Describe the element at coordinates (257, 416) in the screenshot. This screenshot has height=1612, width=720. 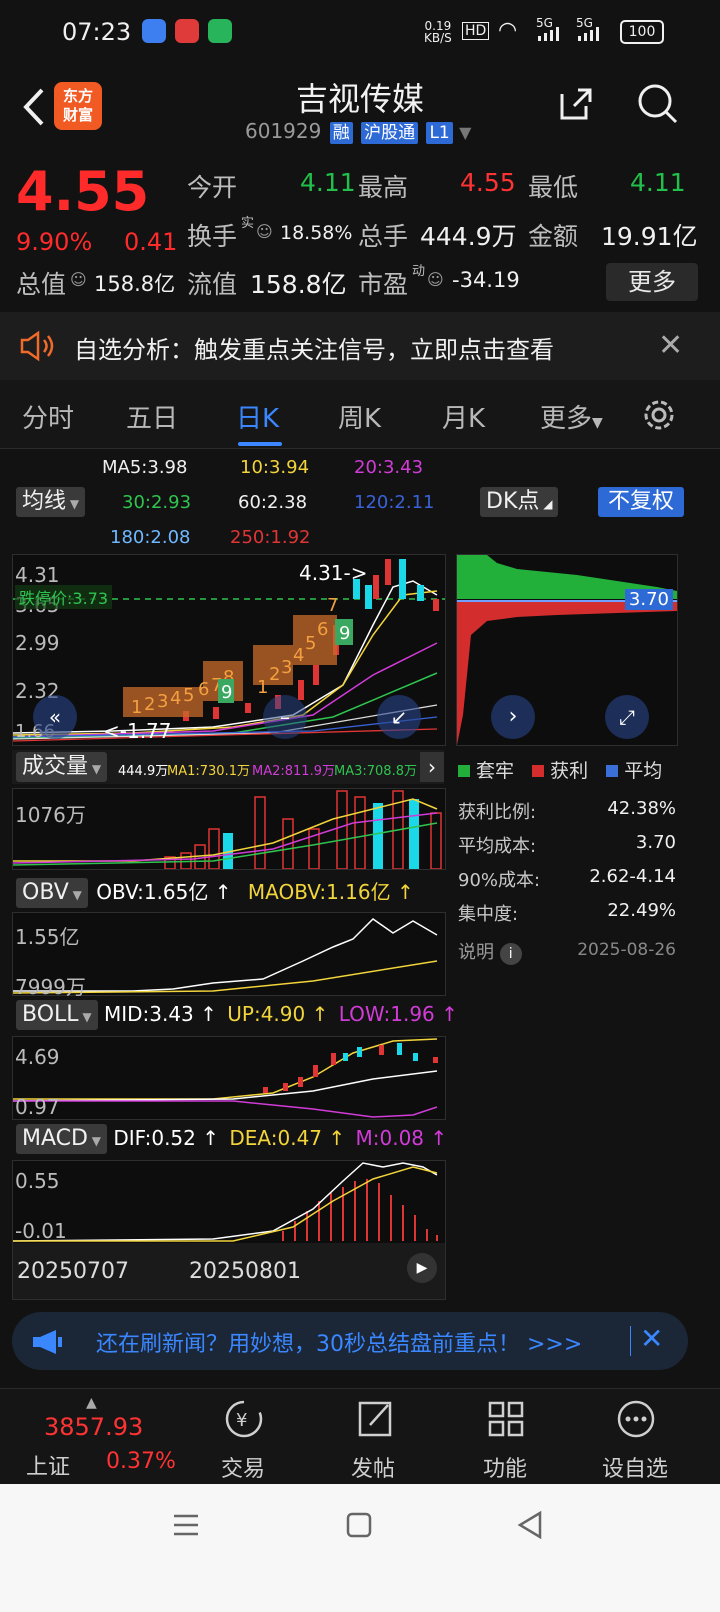
I see `tab-daily-k: 日K` at that location.